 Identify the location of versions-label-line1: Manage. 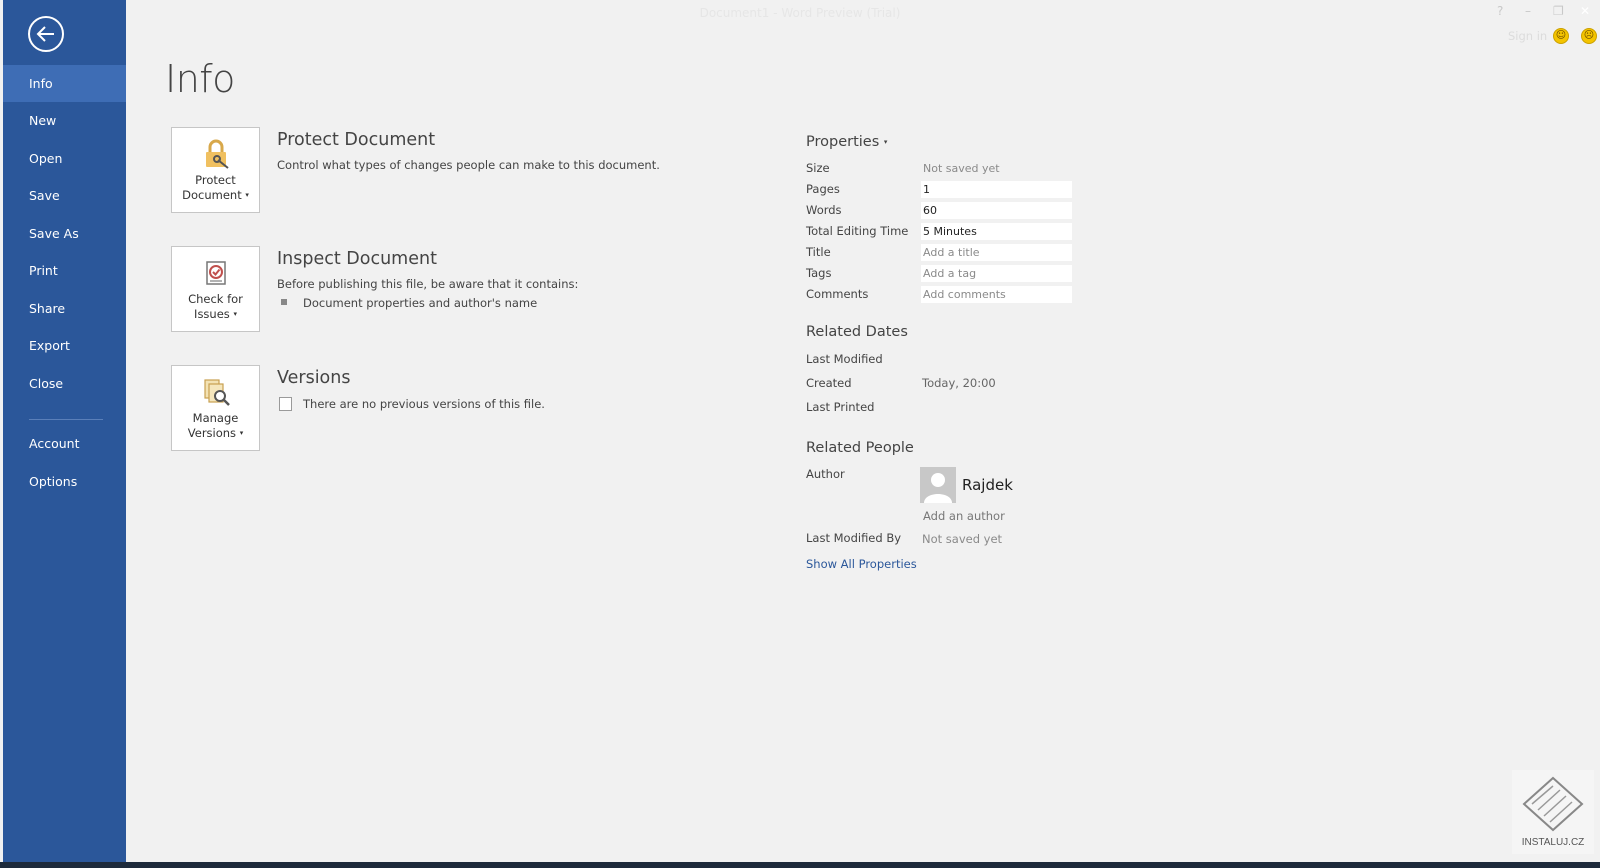
(215, 418).